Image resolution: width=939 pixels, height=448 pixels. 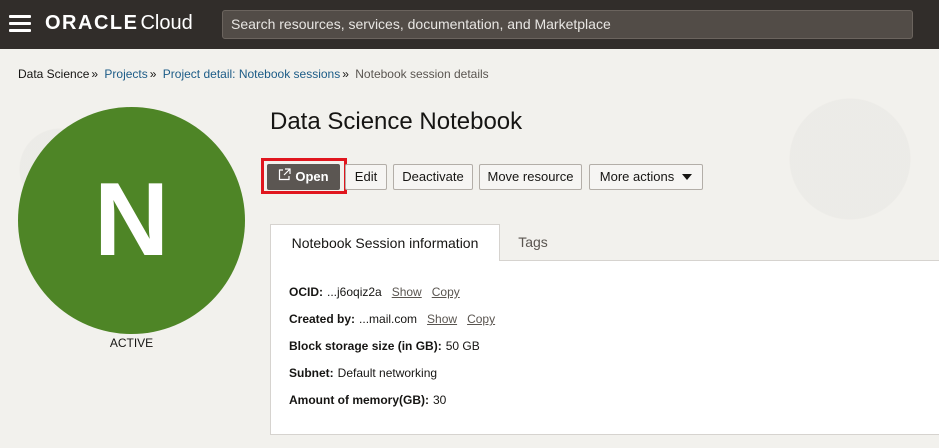 I want to click on block-storage-row: Block storage size (in GB): 50 GB, so click(x=384, y=346).